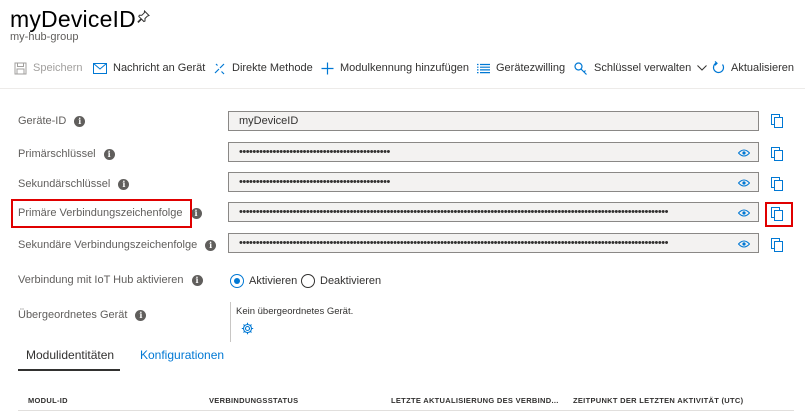 This screenshot has height=416, width=805. Describe the element at coordinates (580, 68) in the screenshot. I see `key-icon` at that location.